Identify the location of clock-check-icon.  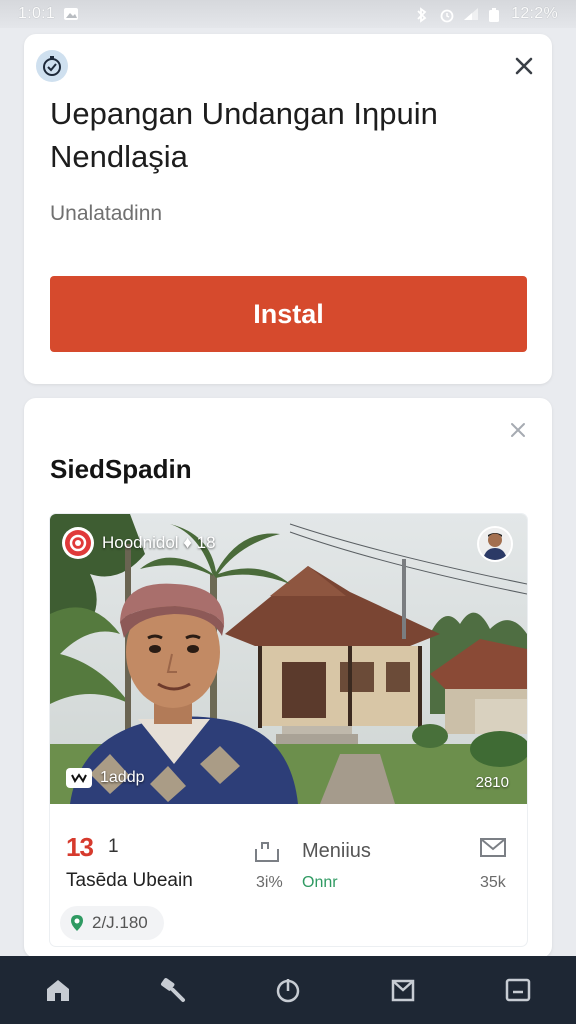
(52, 66).